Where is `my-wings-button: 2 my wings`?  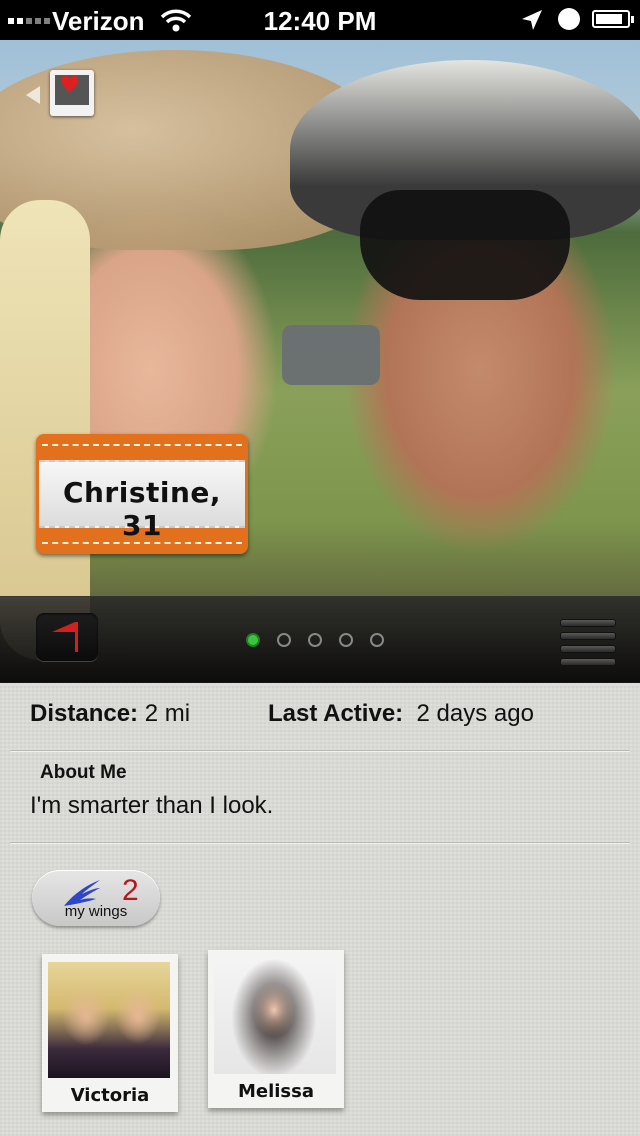 my-wings-button: 2 my wings is located at coordinates (96, 898).